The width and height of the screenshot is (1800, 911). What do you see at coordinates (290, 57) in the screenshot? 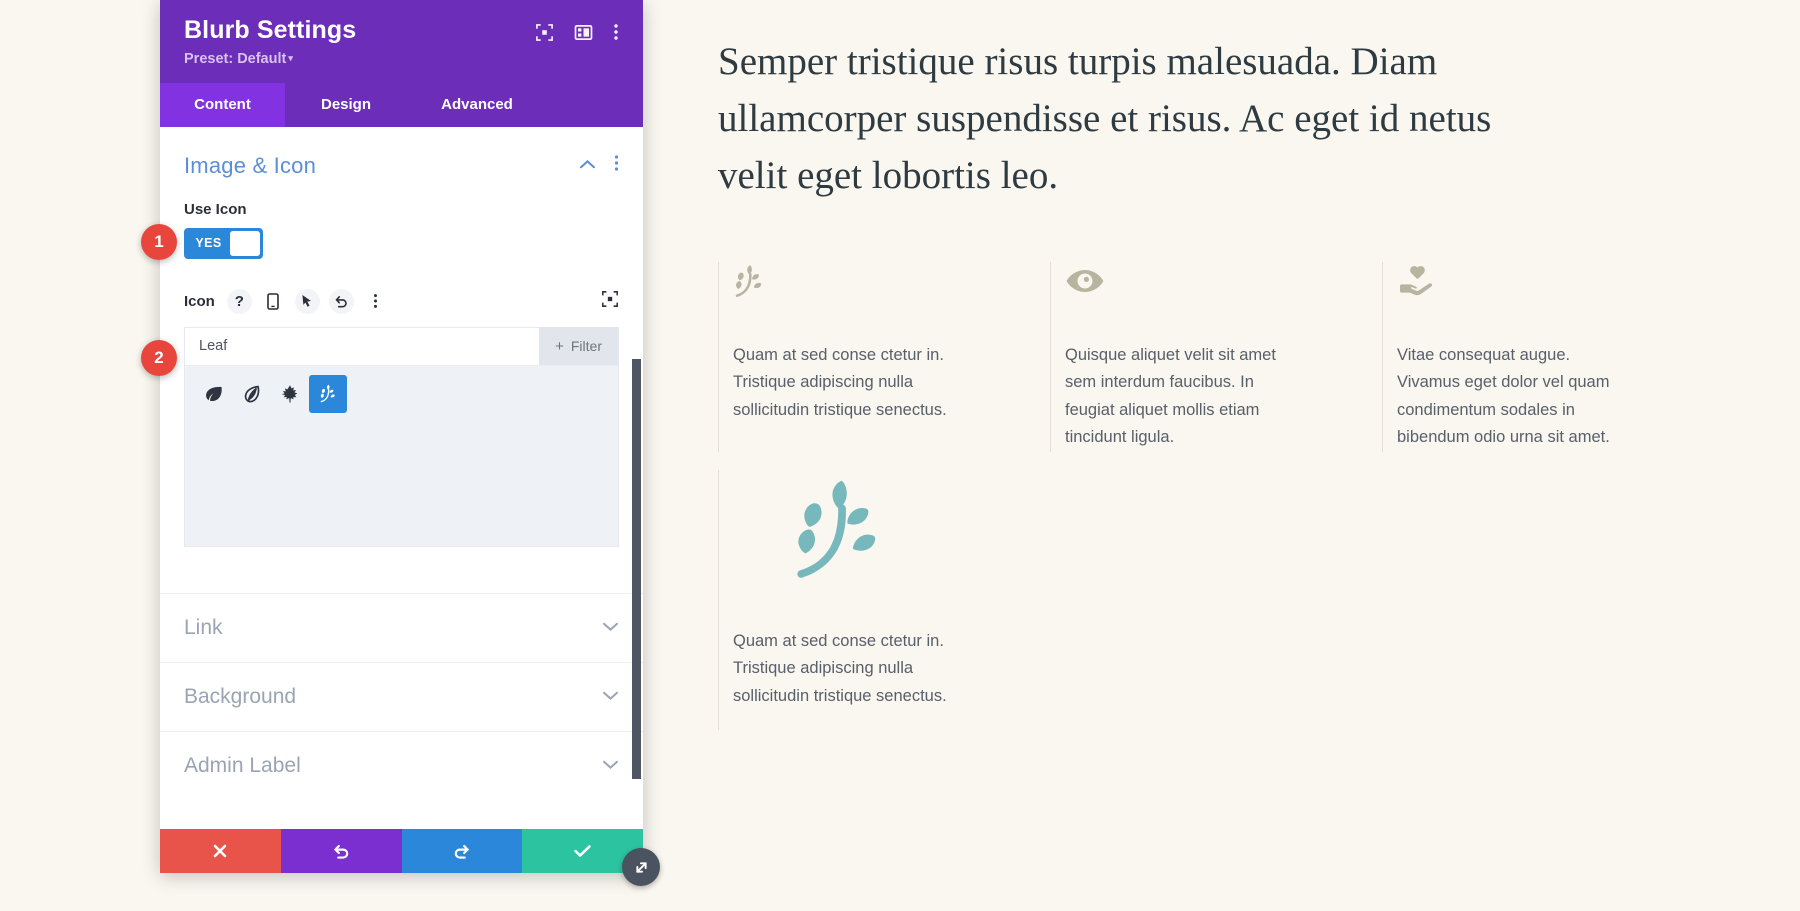
I see `chevron-down-icon: ▾` at bounding box center [290, 57].